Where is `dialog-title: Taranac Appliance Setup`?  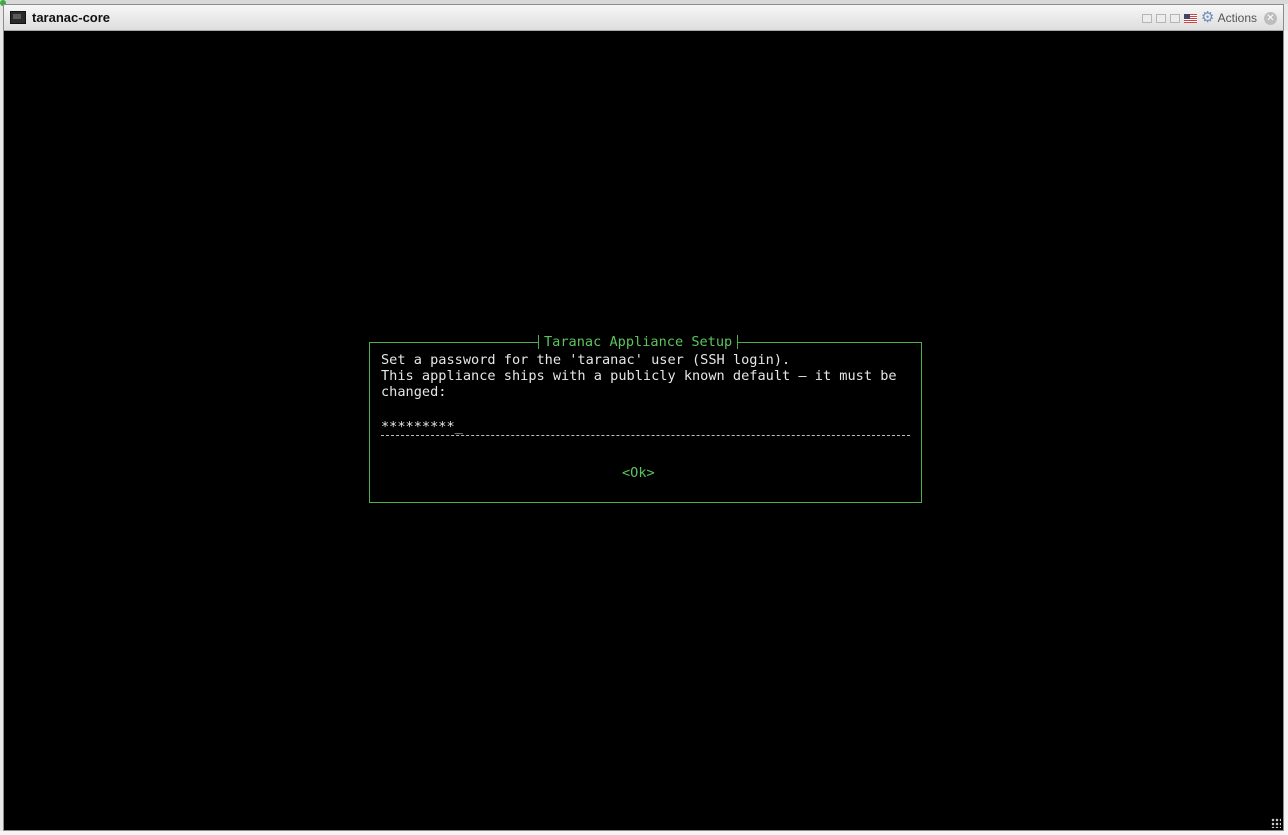
dialog-title: Taranac Appliance Setup is located at coordinates (638, 342).